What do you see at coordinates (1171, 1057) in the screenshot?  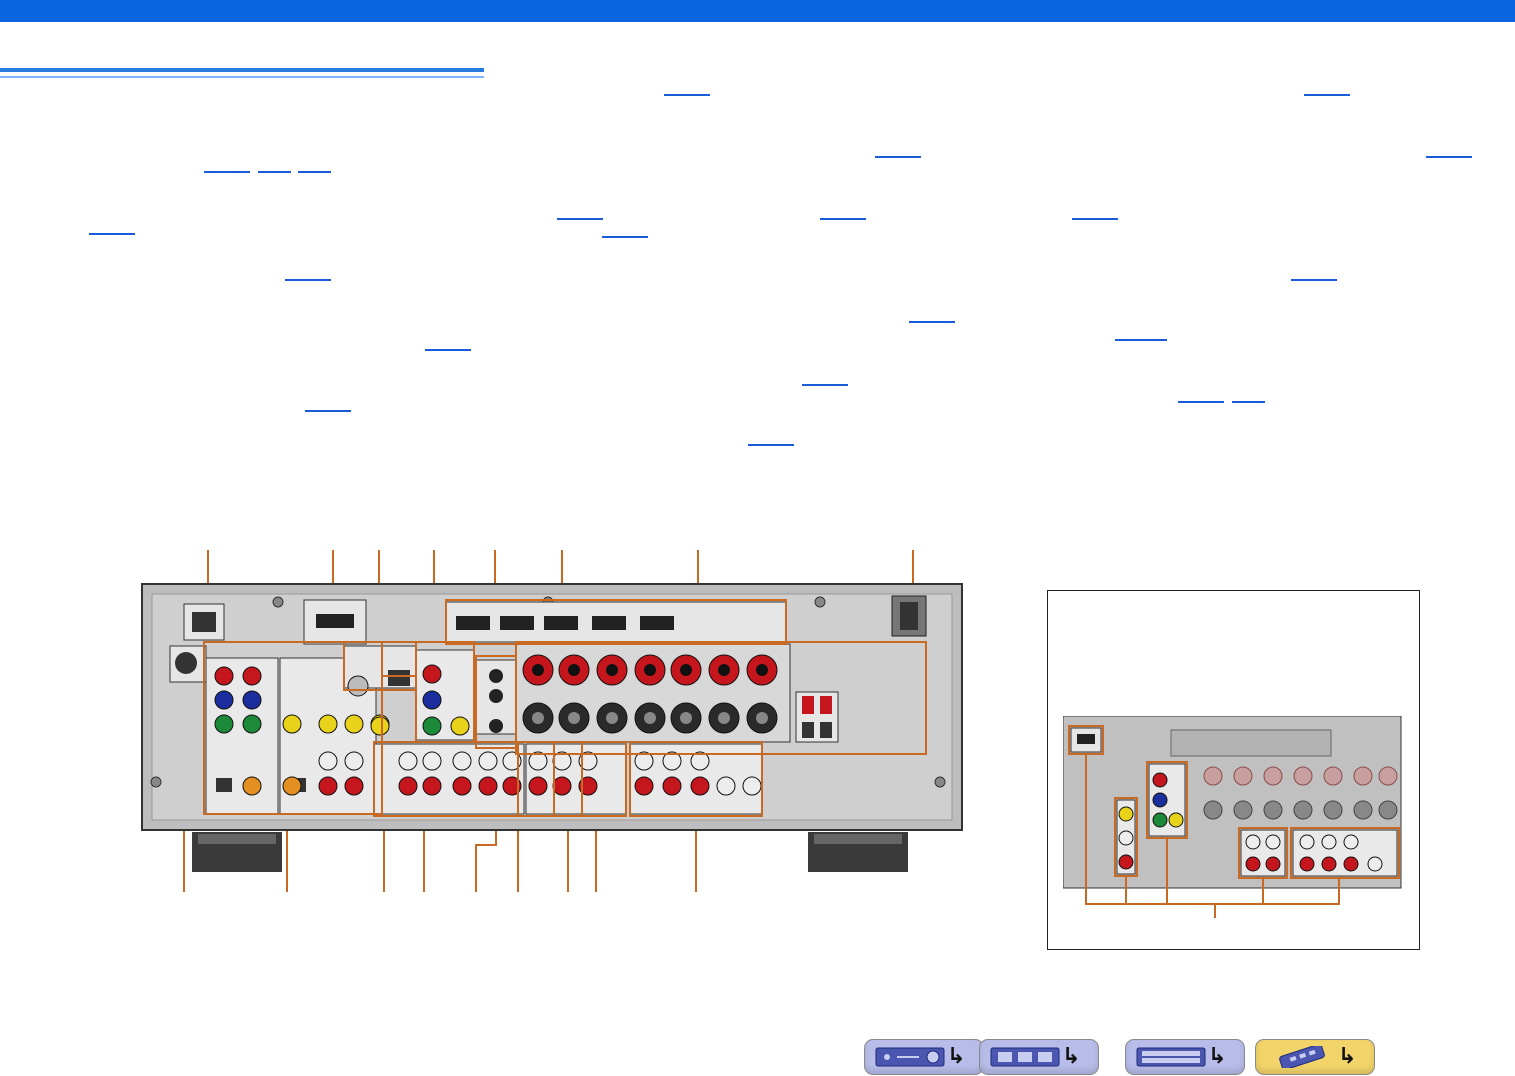 I see `rear-panel-icon` at bounding box center [1171, 1057].